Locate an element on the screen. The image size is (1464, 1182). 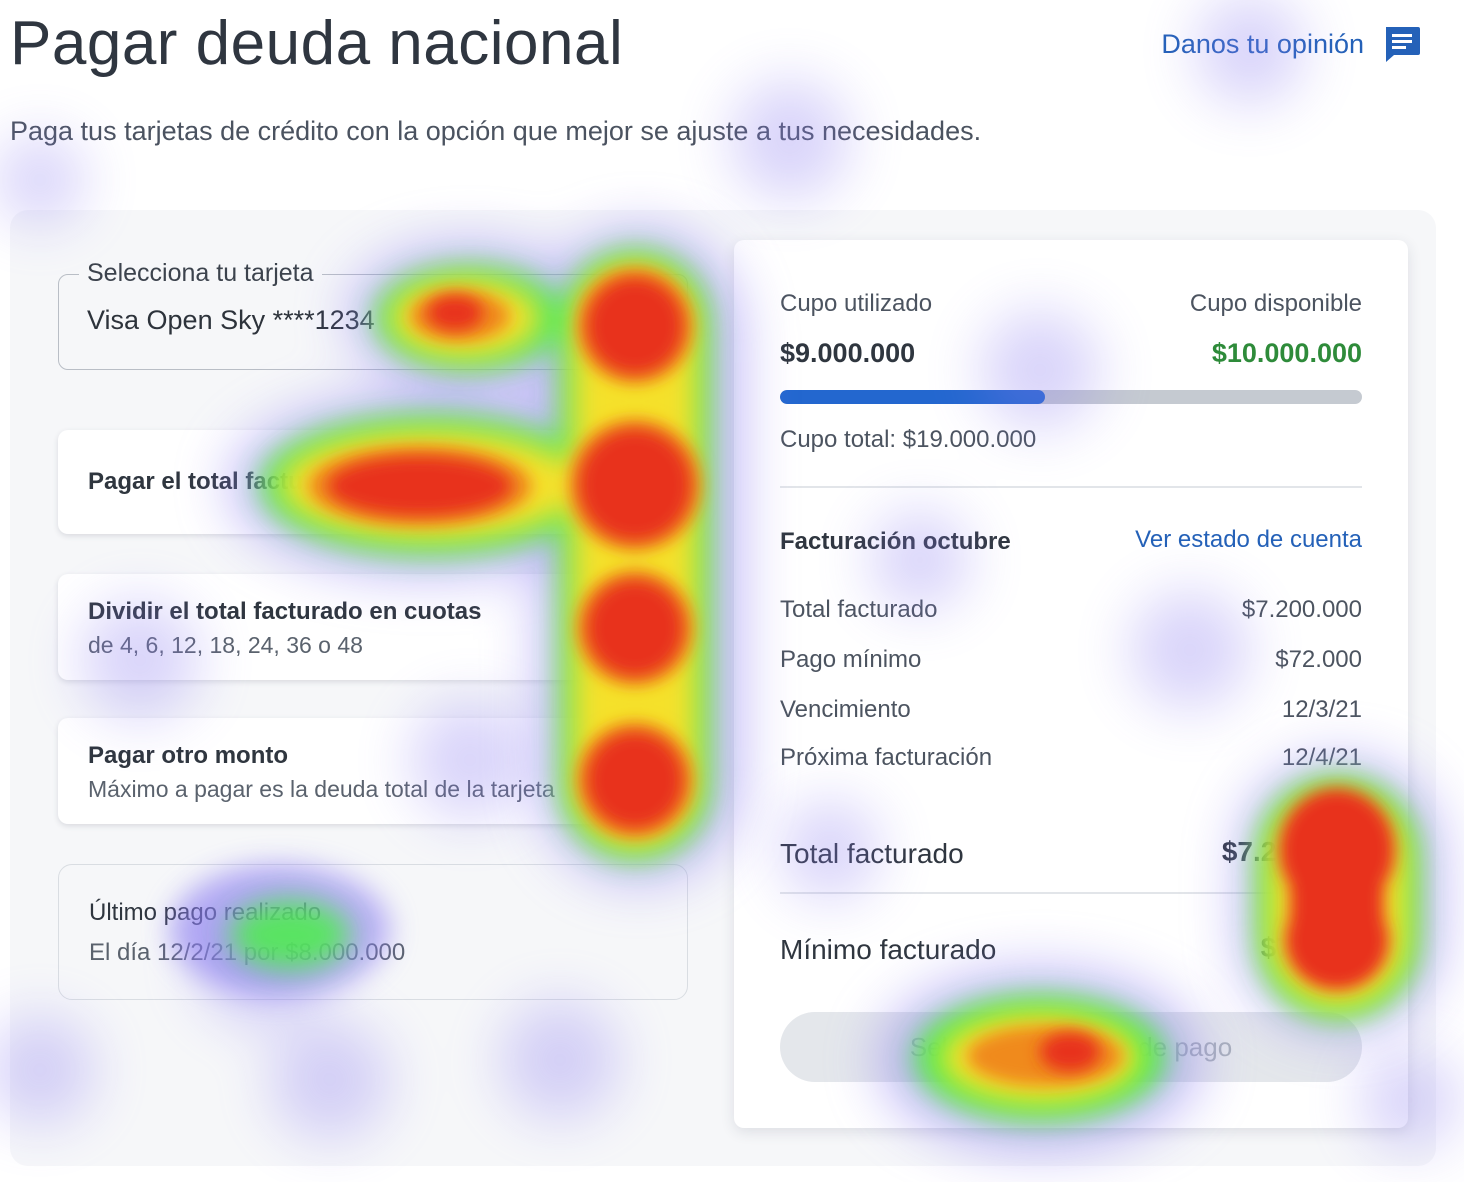
row-label-due-date: Vencimiento is located at coordinates (845, 709).